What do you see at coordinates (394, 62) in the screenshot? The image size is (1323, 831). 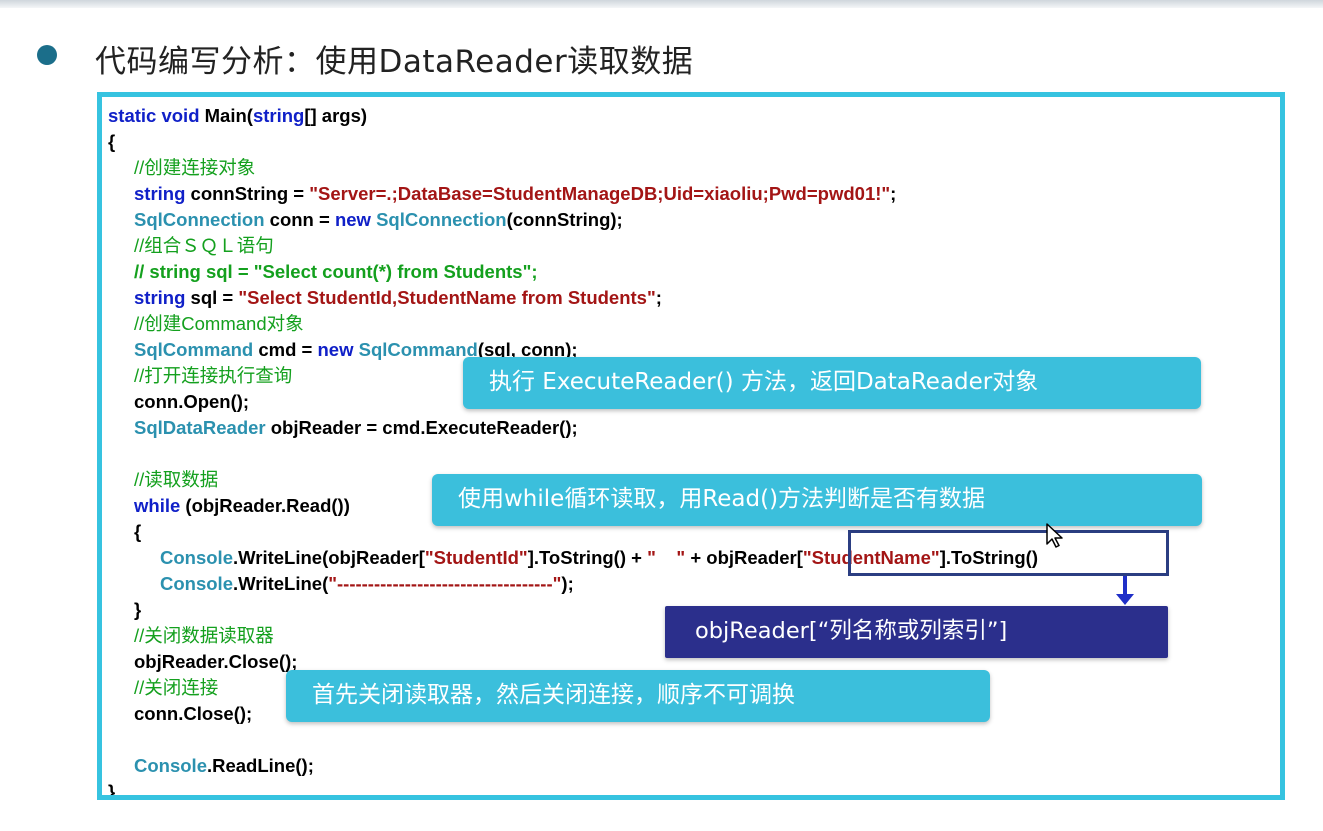 I see `slide-heading: 代码编写分析：使用DataReader读取数据` at bounding box center [394, 62].